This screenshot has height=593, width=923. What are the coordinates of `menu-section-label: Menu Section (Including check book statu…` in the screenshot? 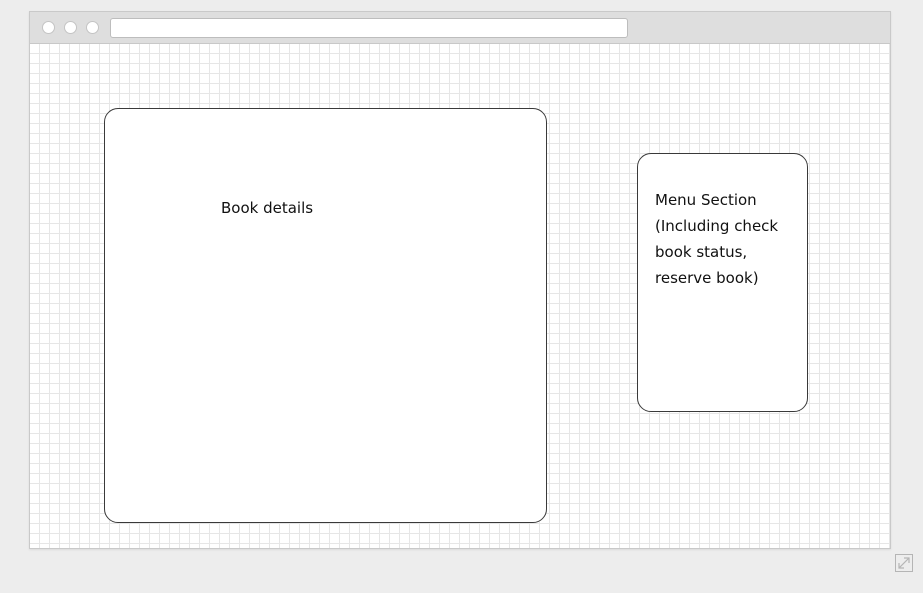 It's located at (727, 239).